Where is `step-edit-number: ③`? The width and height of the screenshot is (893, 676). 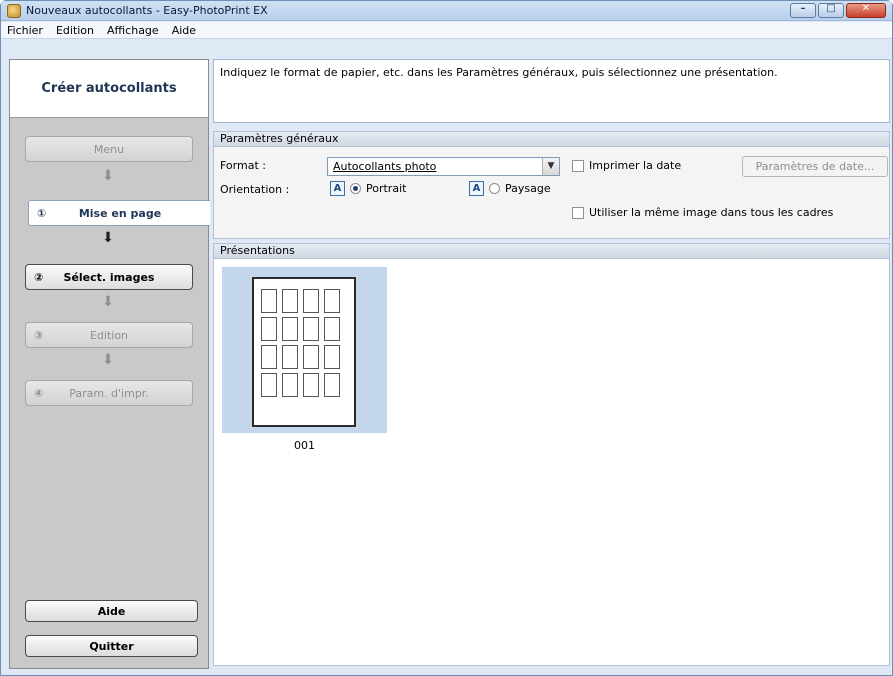 step-edit-number: ③ is located at coordinates (39, 335).